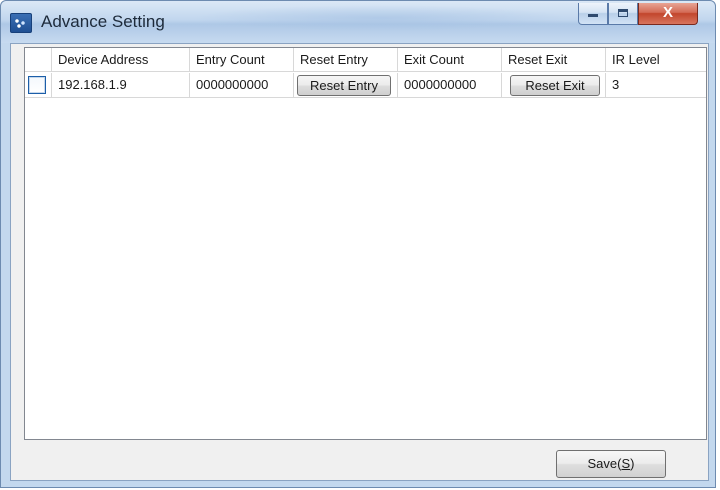 This screenshot has height=490, width=720. Describe the element at coordinates (626, 463) in the screenshot. I see `save-label-mnemonic: S` at that location.